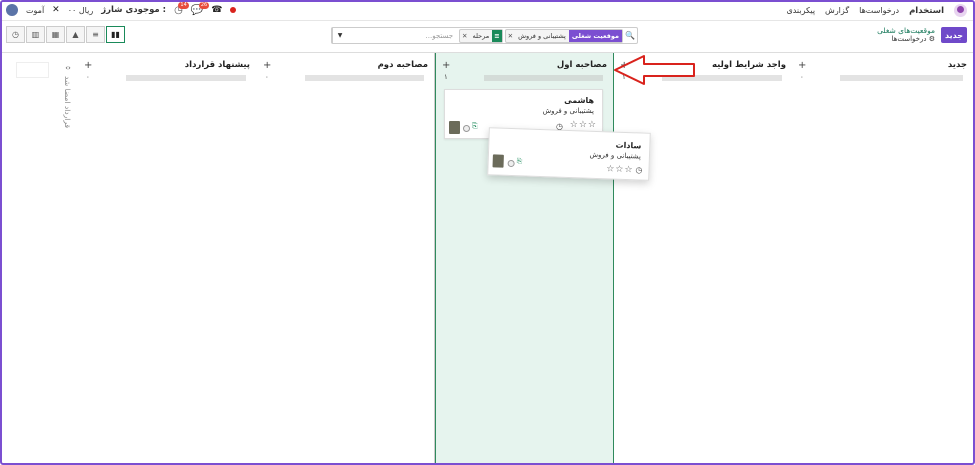  What do you see at coordinates (960, 10) in the screenshot?
I see `recruitment-app-icon` at bounding box center [960, 10].